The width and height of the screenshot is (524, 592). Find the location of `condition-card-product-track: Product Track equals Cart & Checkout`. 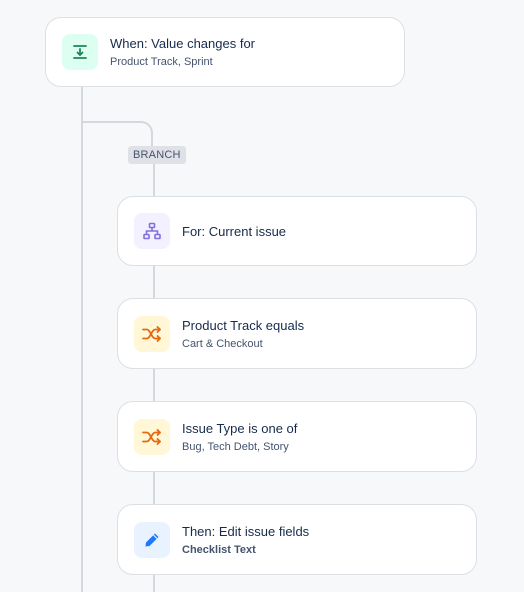

condition-card-product-track: Product Track equals Cart & Checkout is located at coordinates (297, 333).